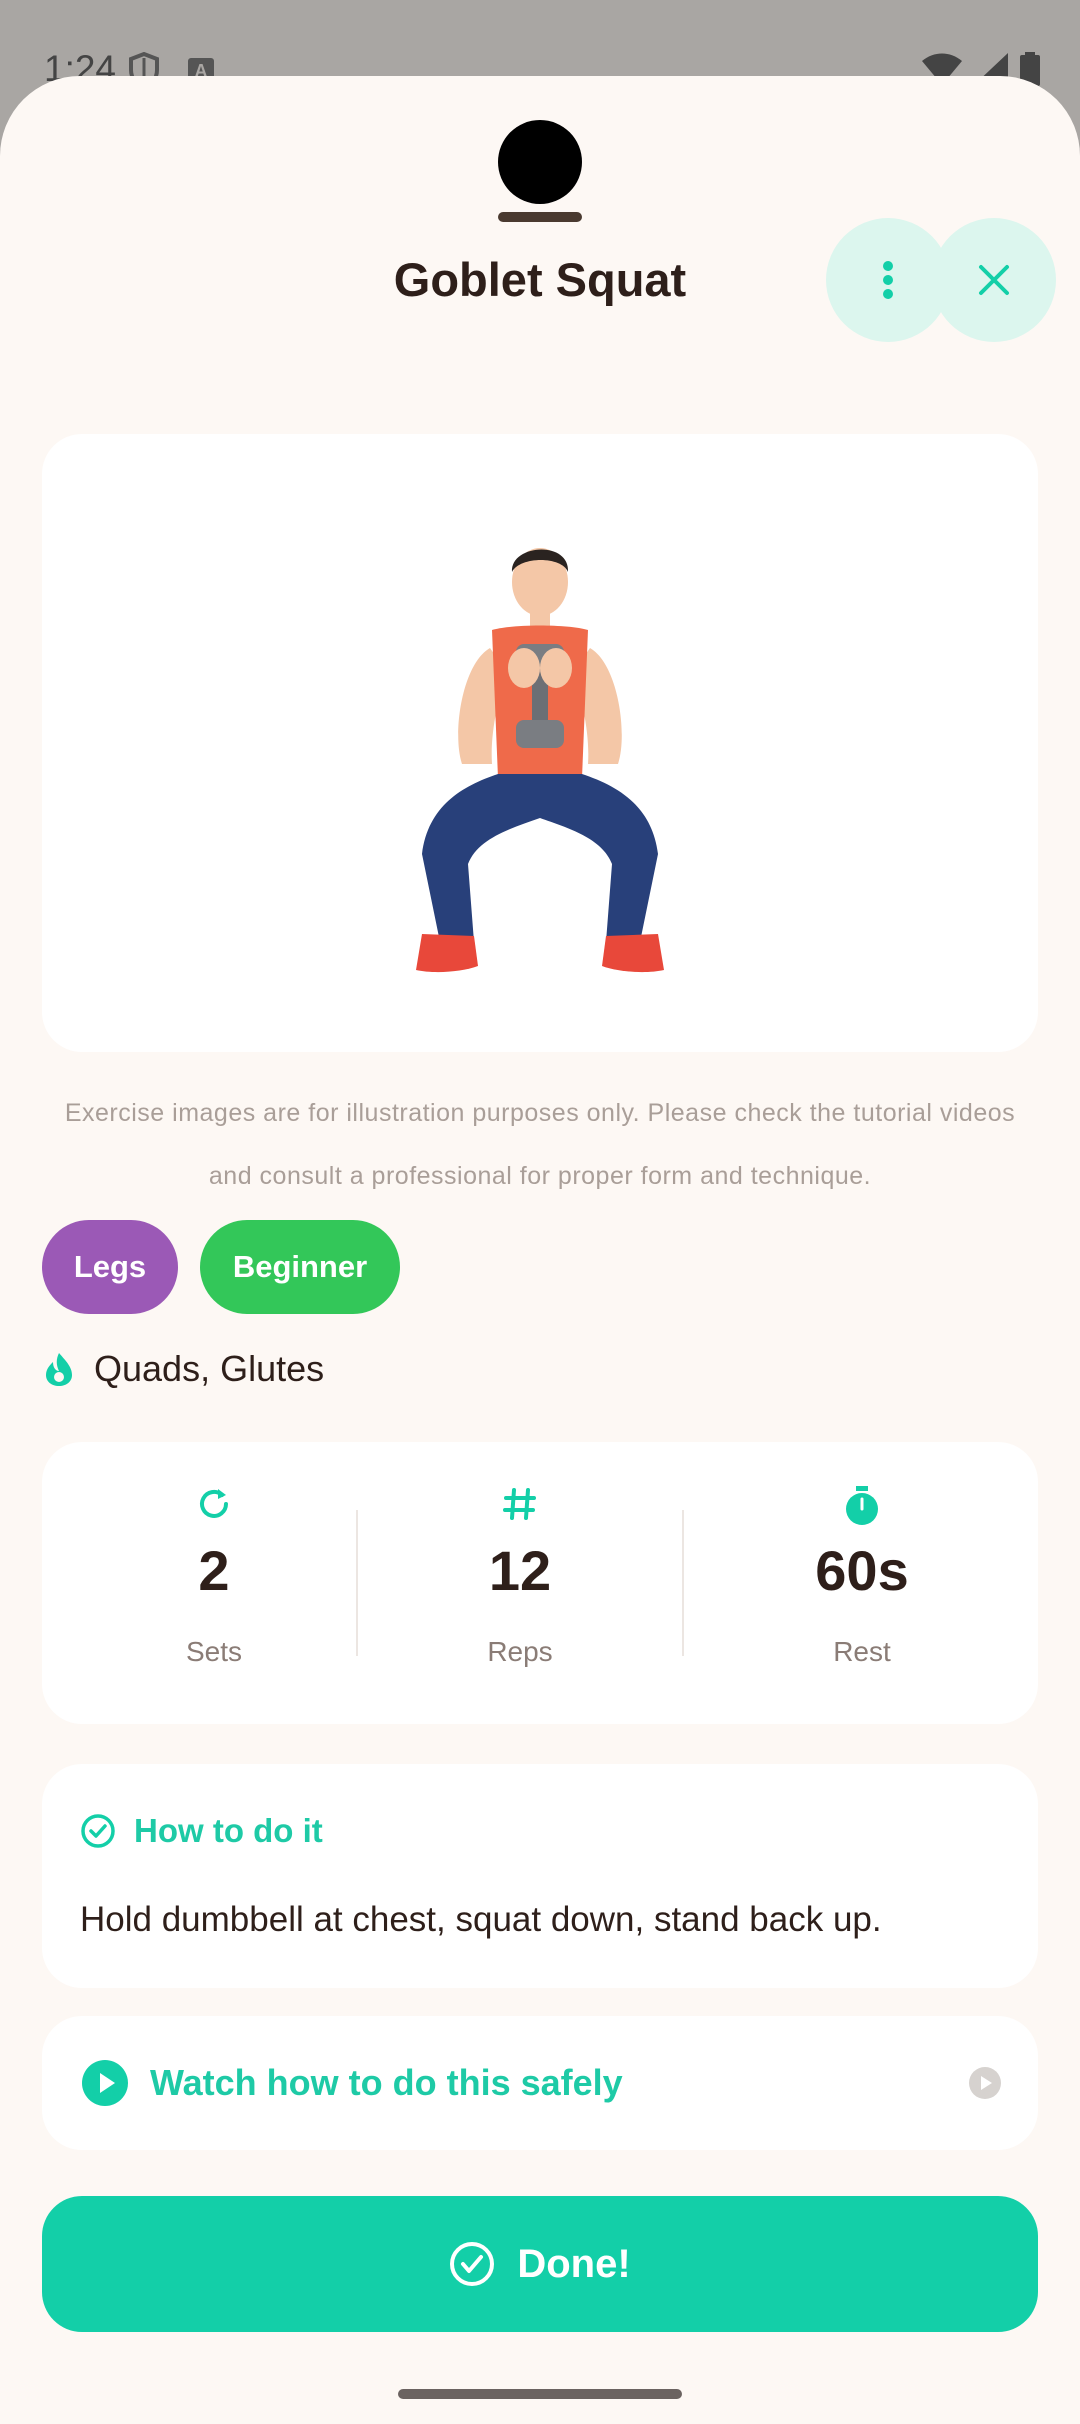  Describe the element at coordinates (214, 1570) in the screenshot. I see `stat-sets-value: 2` at that location.